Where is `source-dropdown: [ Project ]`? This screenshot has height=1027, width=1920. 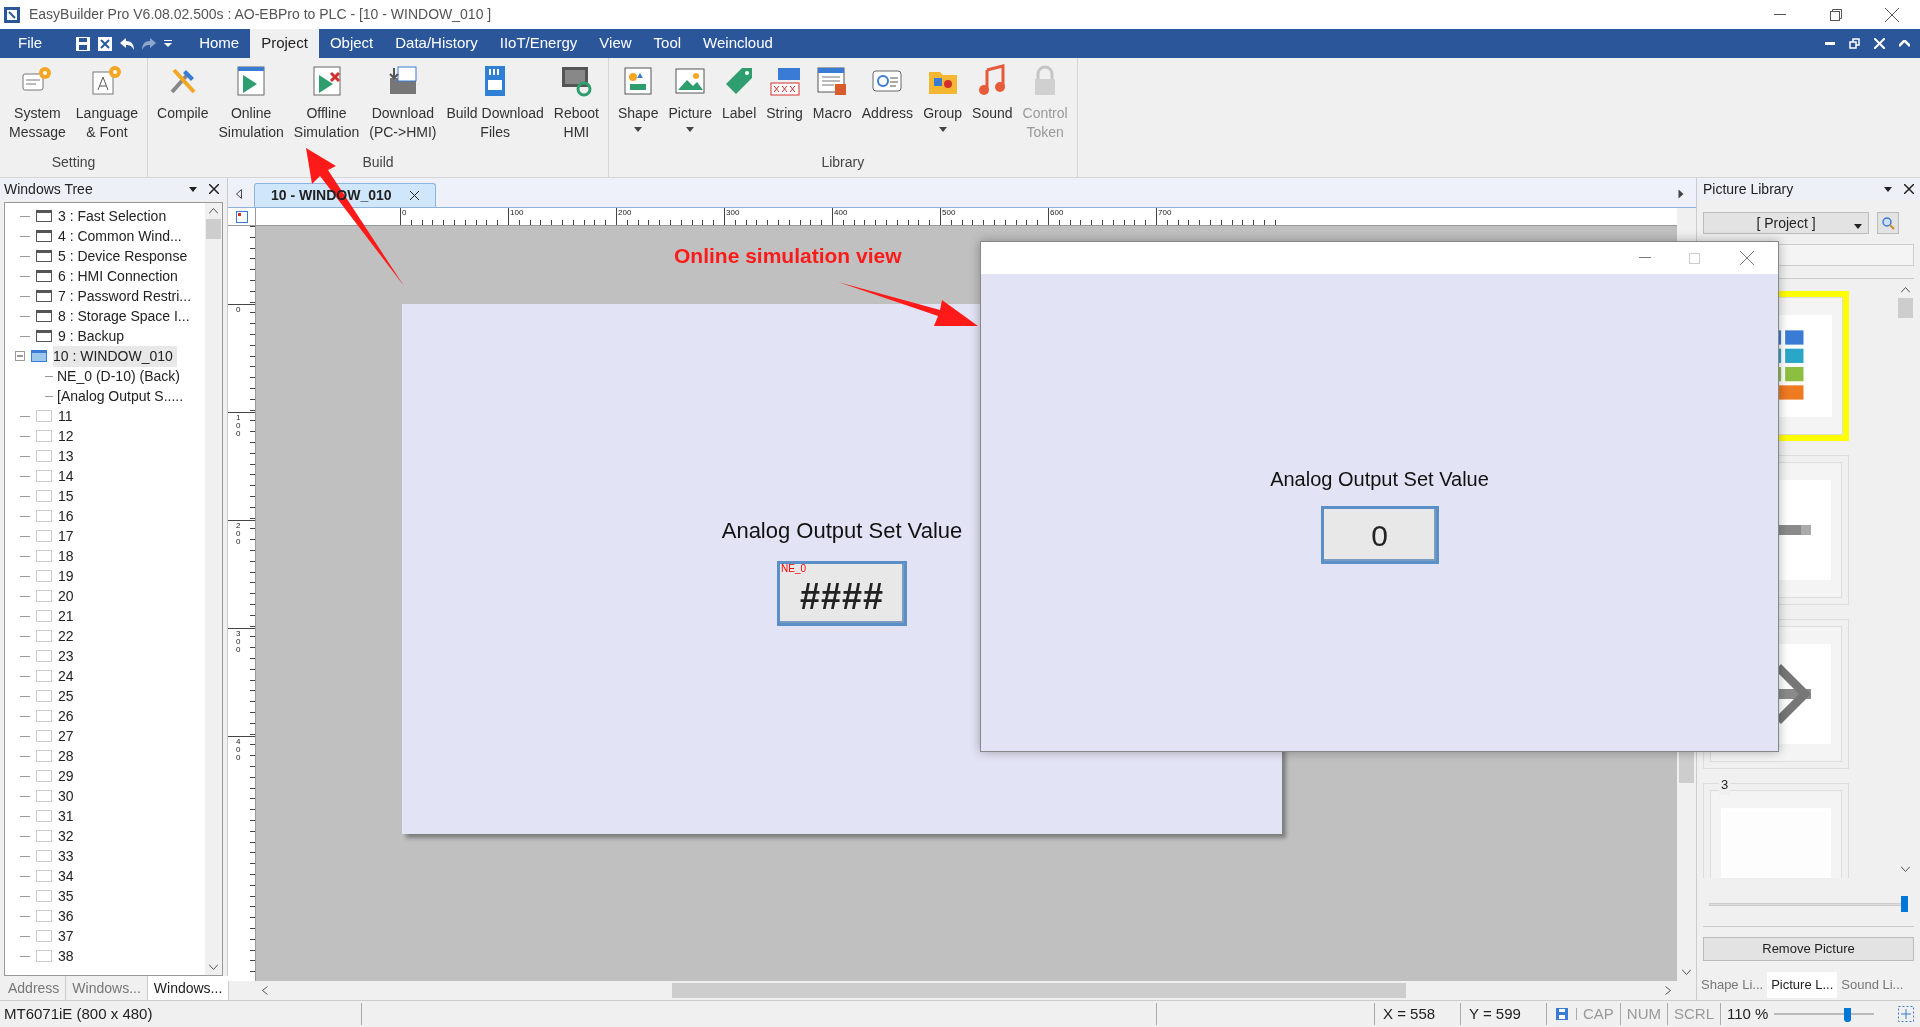 source-dropdown: [ Project ] is located at coordinates (1786, 223).